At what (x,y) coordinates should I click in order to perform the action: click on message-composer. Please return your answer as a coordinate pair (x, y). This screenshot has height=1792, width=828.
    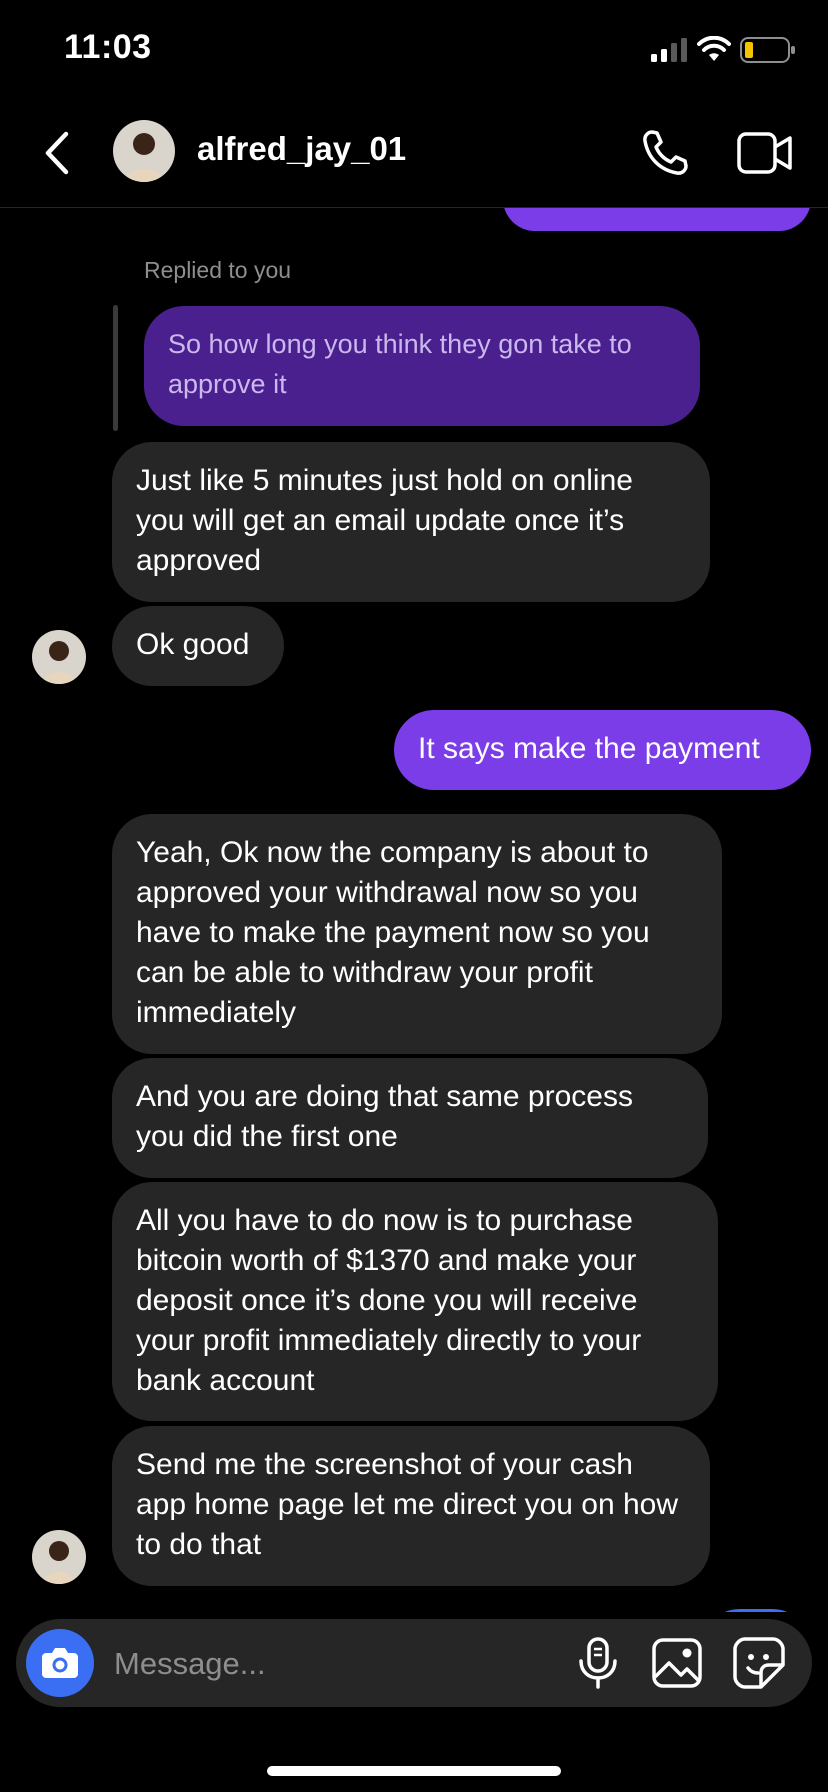
    Looking at the image, I should click on (414, 1663).